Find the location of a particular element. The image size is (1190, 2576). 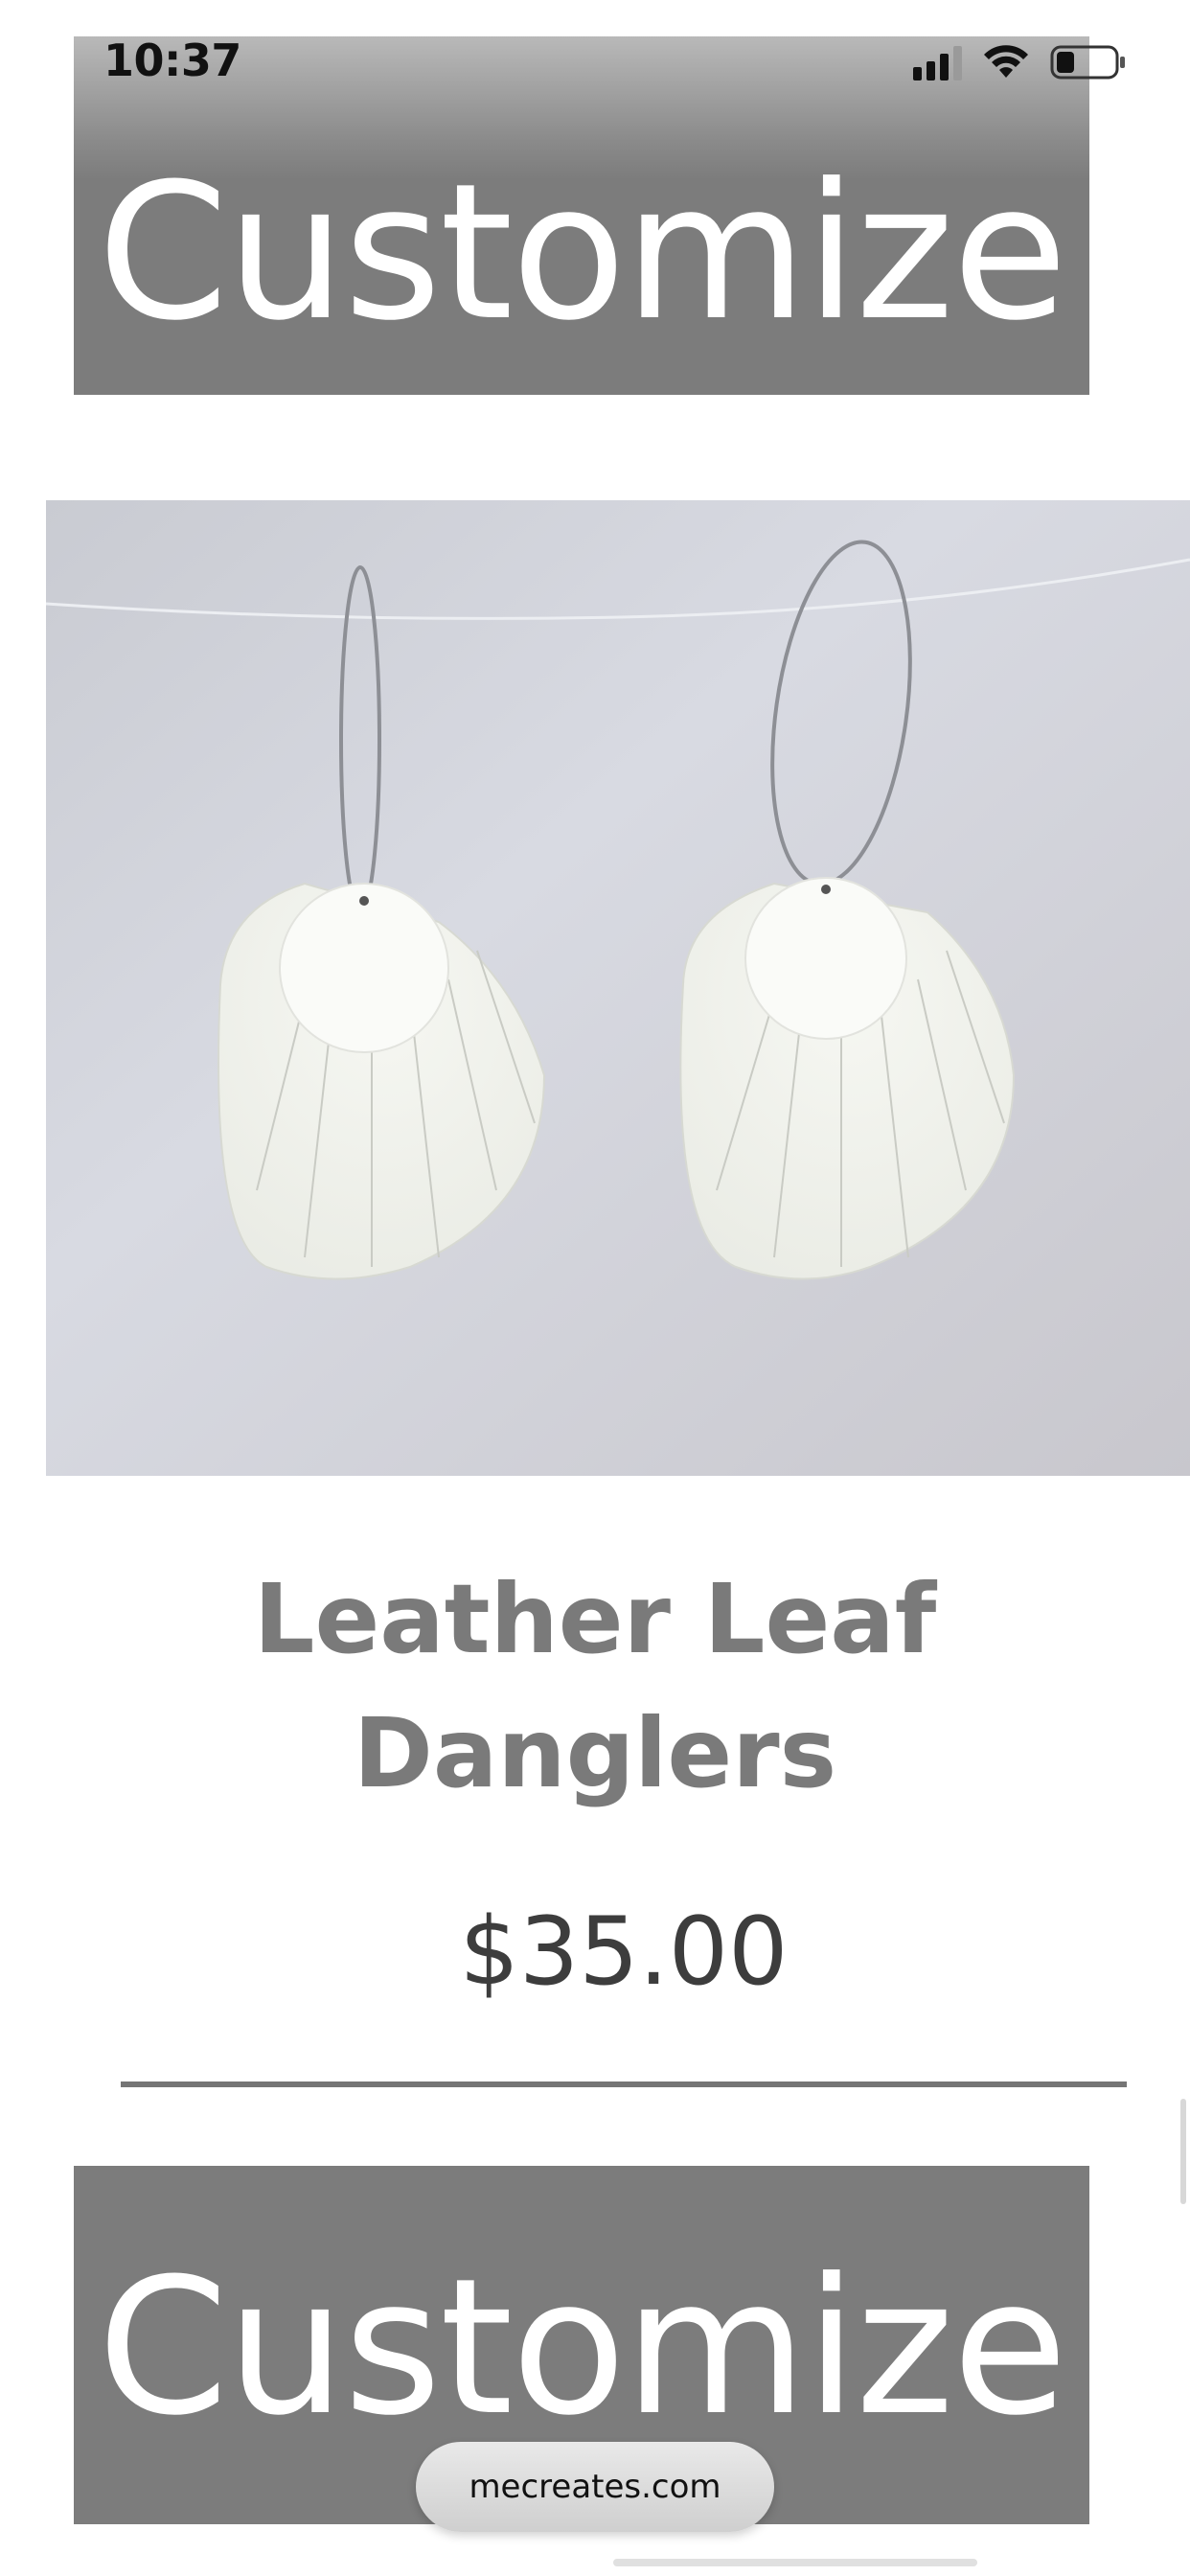

url-bar: mecreates.com is located at coordinates (595, 2487).